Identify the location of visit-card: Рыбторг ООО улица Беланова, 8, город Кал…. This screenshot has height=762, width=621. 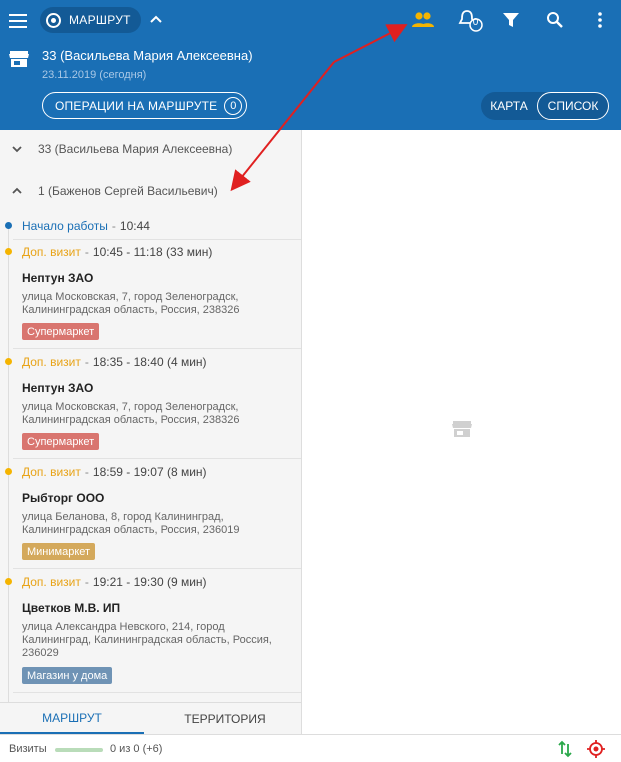
(157, 526).